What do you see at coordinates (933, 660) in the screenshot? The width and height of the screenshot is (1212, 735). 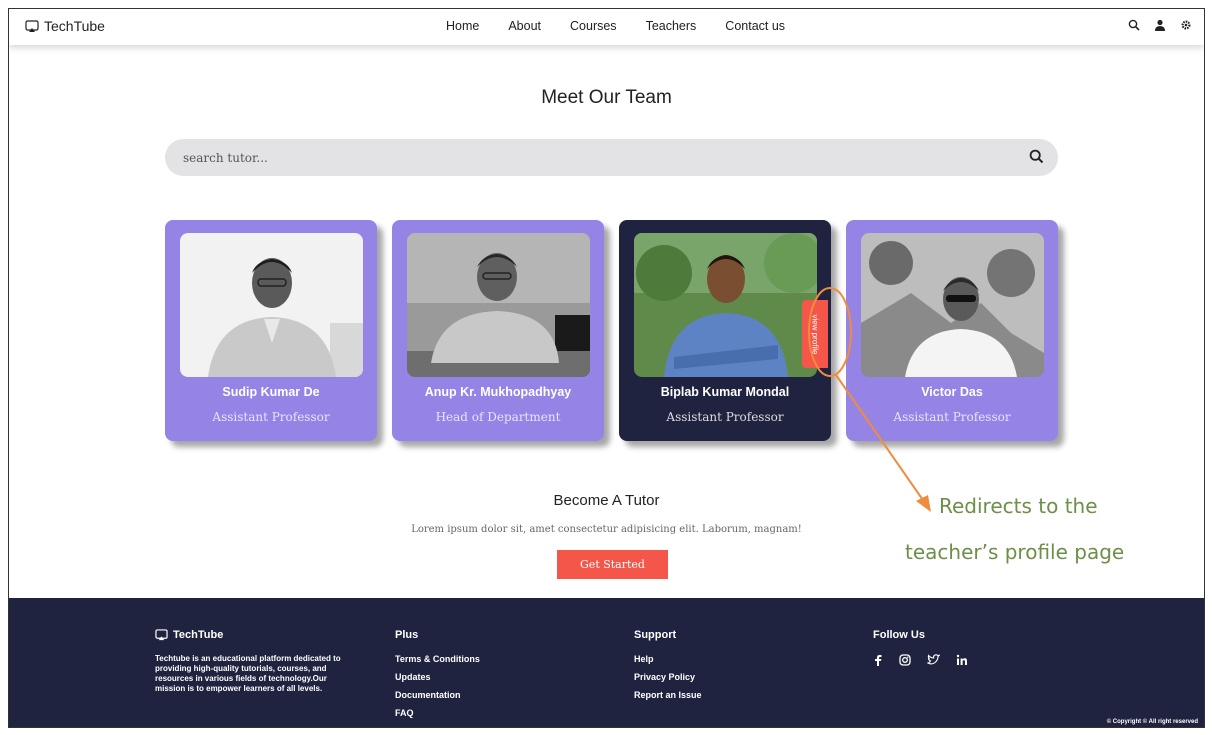 I see `twitter-icon` at bounding box center [933, 660].